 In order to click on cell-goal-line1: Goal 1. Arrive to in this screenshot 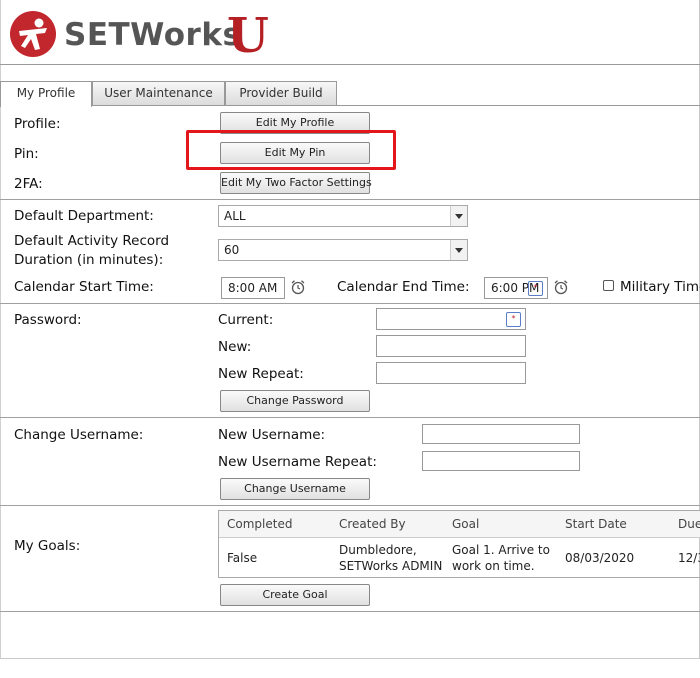, I will do `click(501, 550)`.